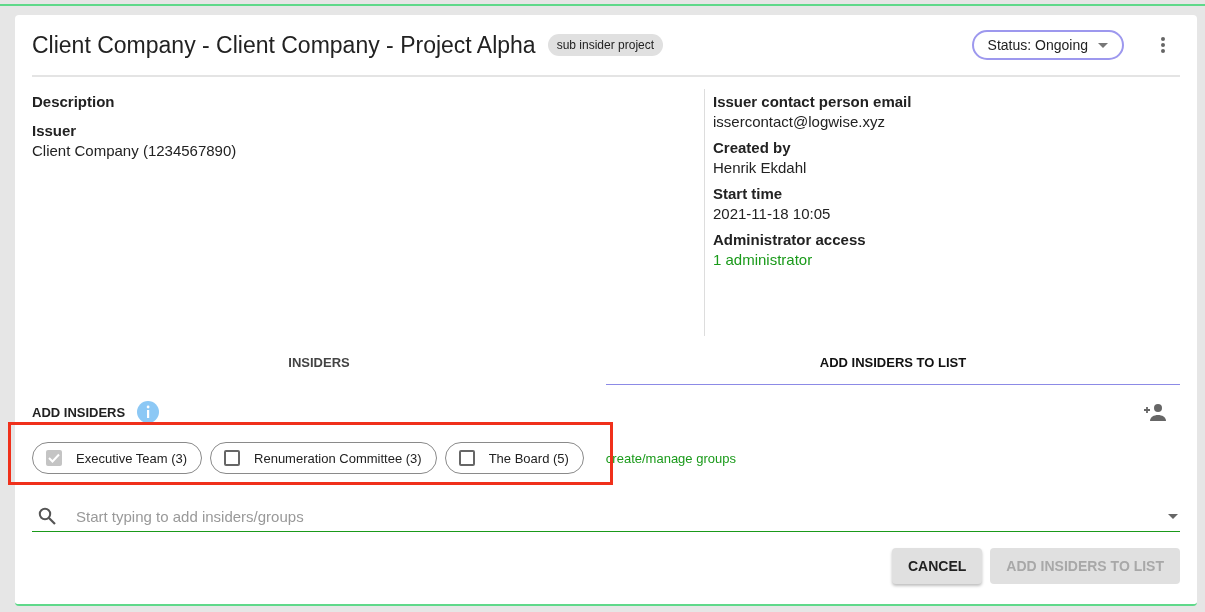 The width and height of the screenshot is (1205, 612). What do you see at coordinates (621, 516) in the screenshot?
I see `search-field: Start typing to add insiders/groups` at bounding box center [621, 516].